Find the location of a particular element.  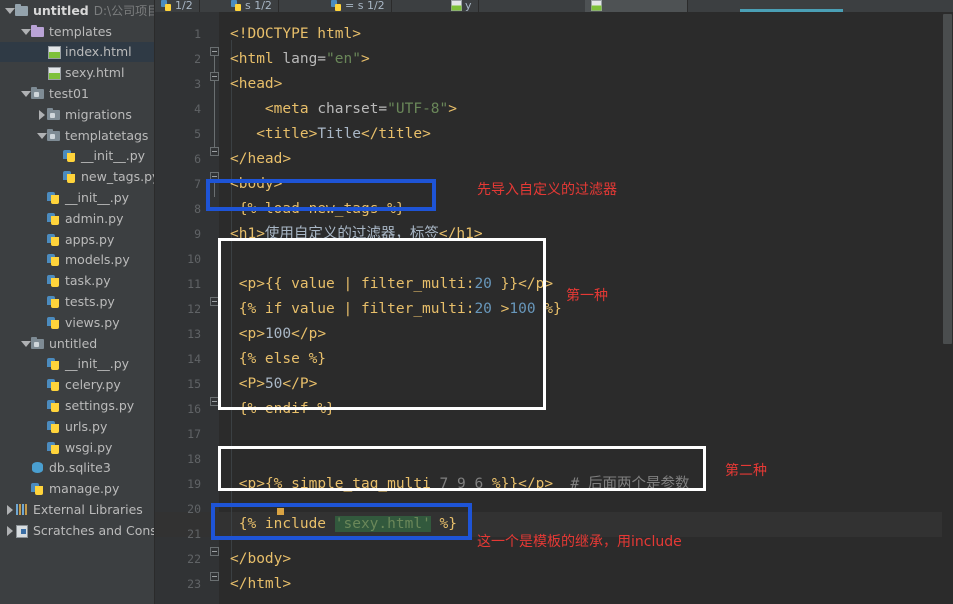

fold-marker-line6 is located at coordinates (214, 151).